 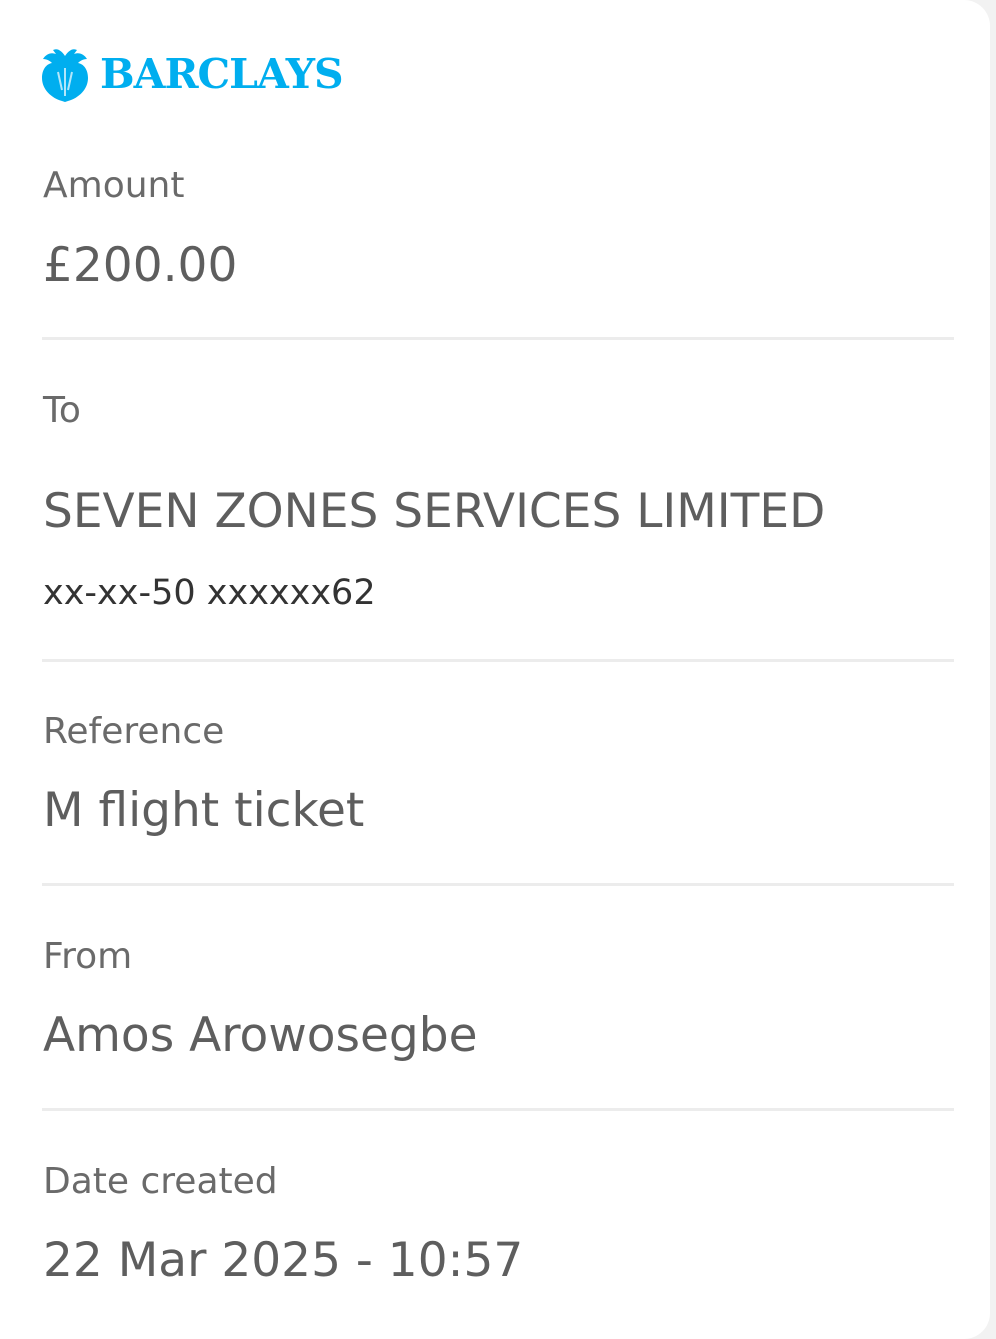 What do you see at coordinates (204, 810) in the screenshot?
I see `reference-value: M flight ticket` at bounding box center [204, 810].